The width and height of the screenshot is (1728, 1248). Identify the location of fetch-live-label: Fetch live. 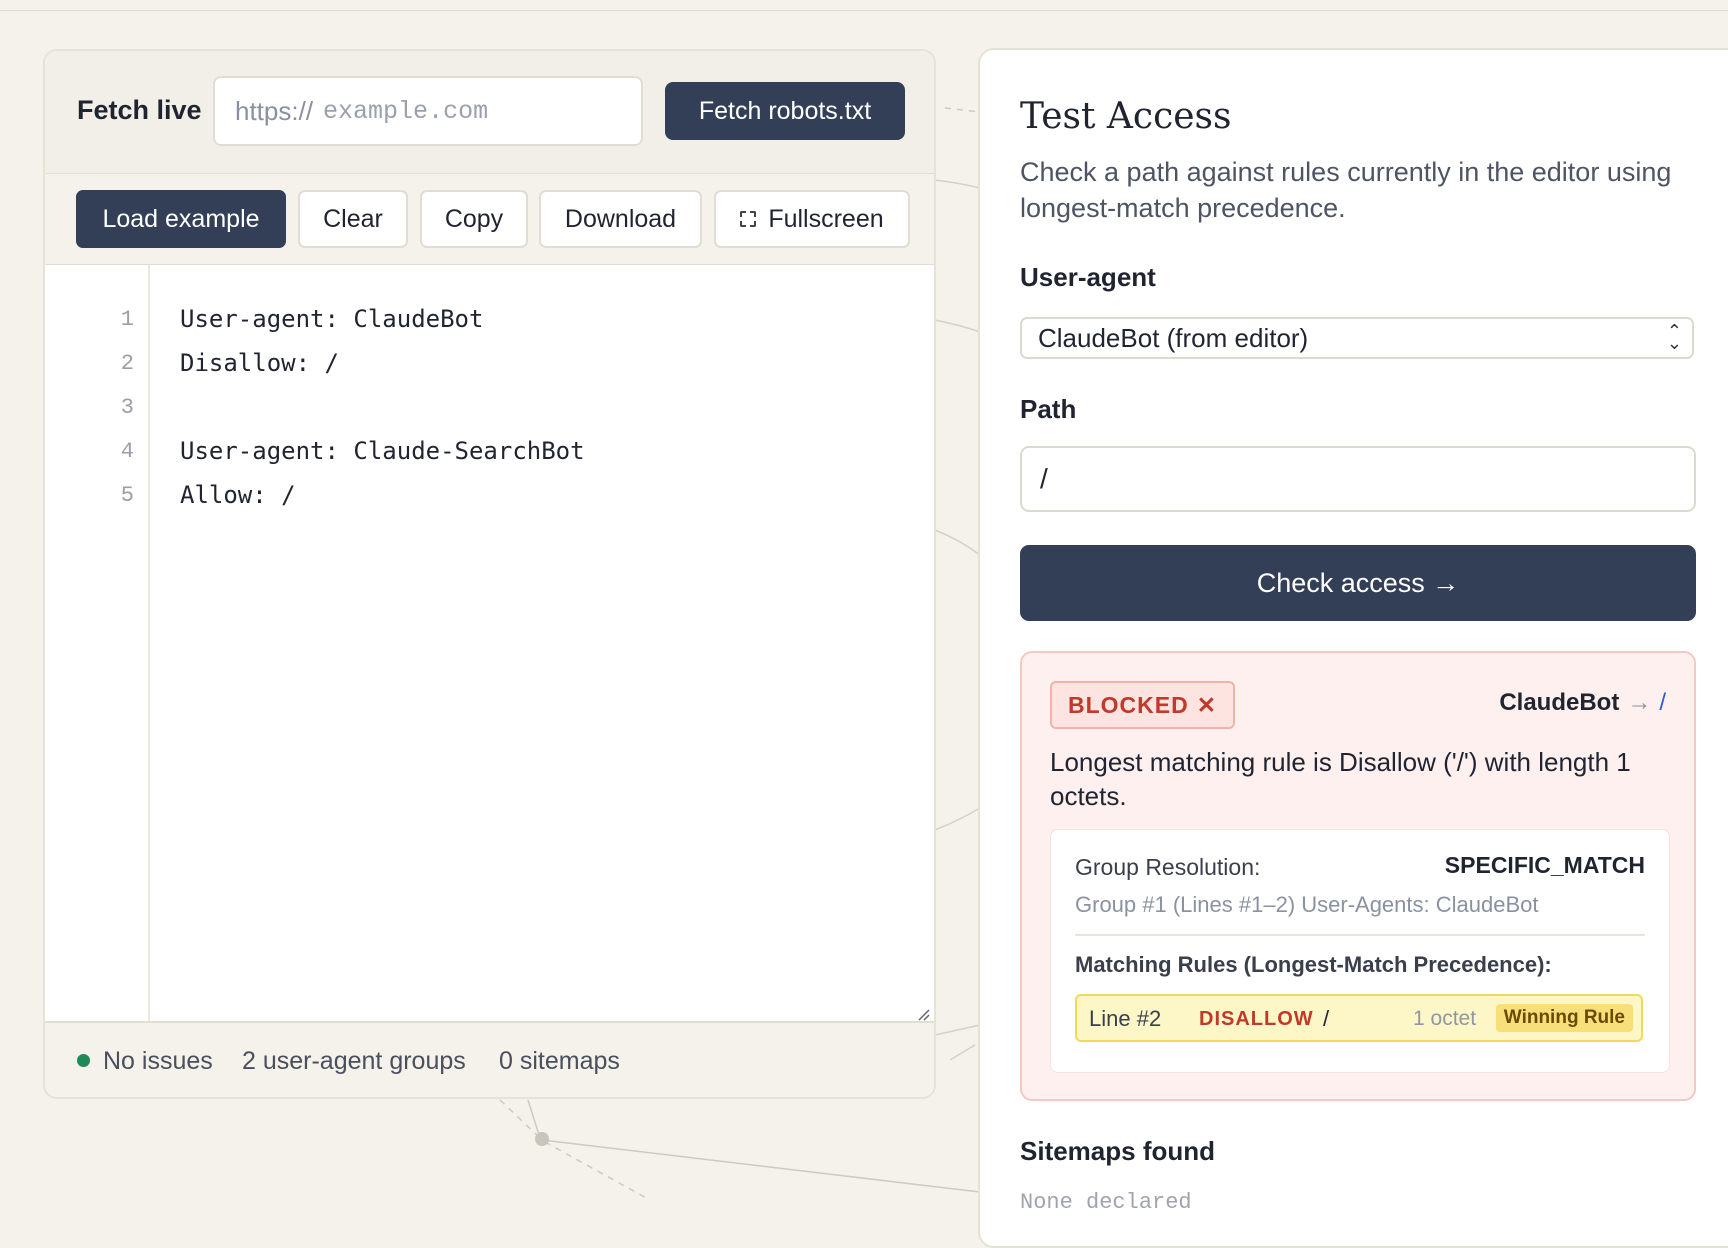
(139, 110).